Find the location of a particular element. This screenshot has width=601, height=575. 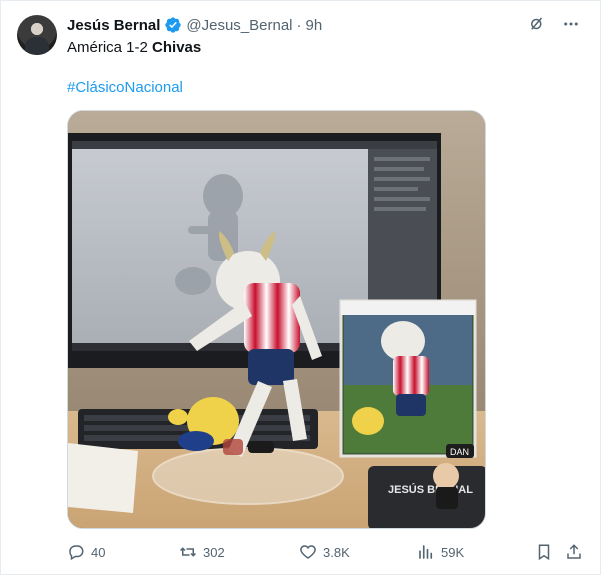

watermark-text: JESÚS BERNAL is located at coordinates (430, 489).